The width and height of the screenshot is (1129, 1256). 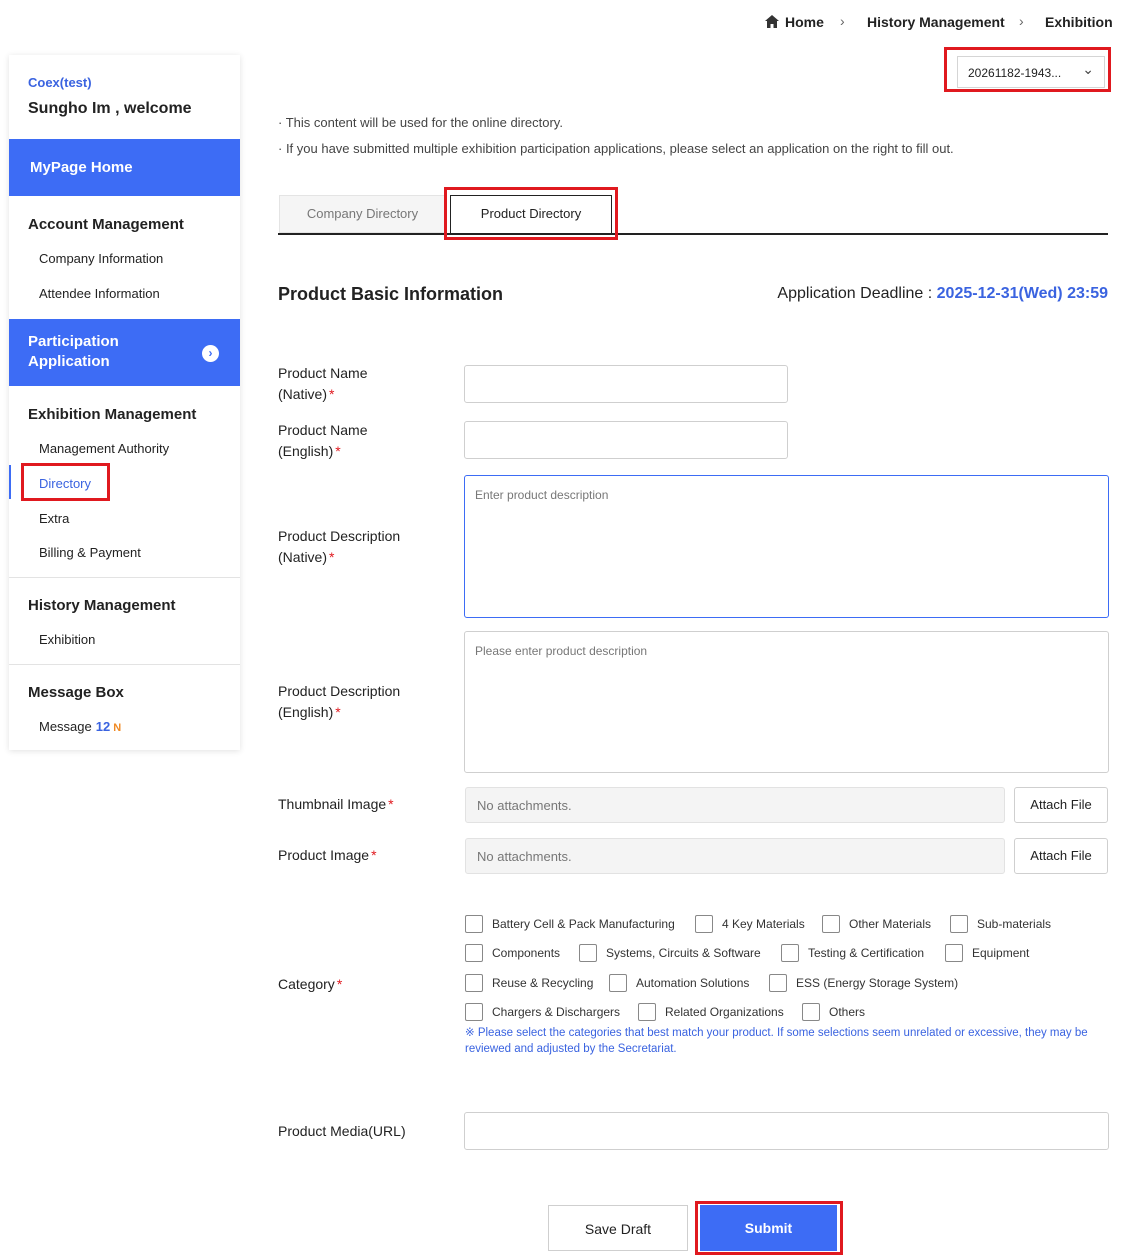 I want to click on sidebar-item-attendee-information: Attendee Information, so click(x=99, y=293).